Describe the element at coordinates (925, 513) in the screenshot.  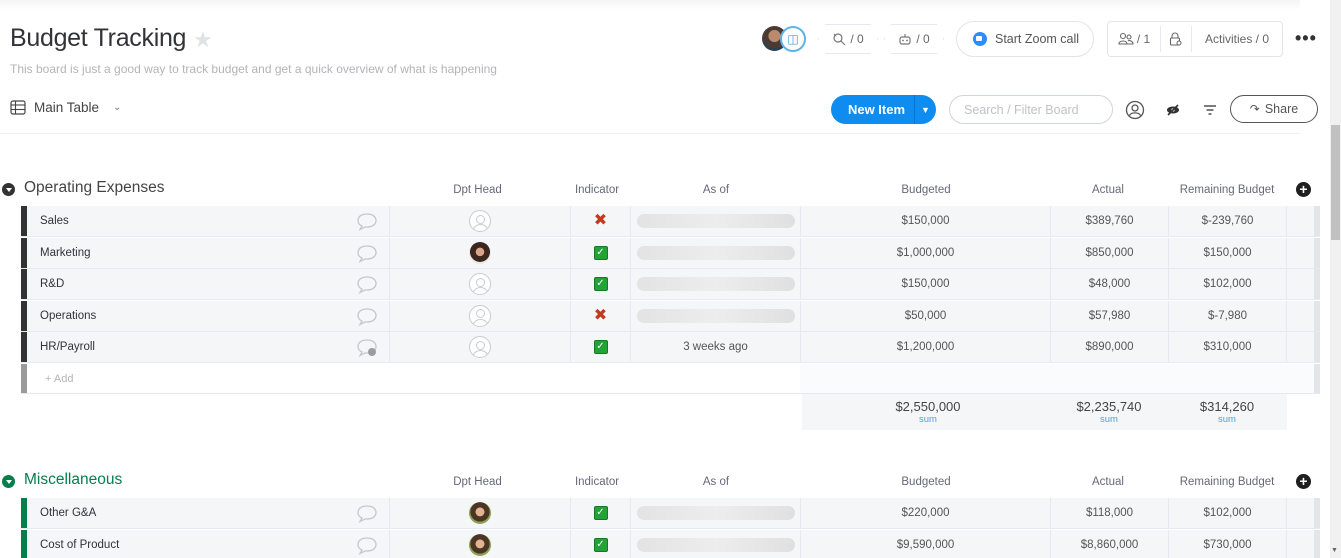
I see `budgeted-cell: $220,000` at that location.